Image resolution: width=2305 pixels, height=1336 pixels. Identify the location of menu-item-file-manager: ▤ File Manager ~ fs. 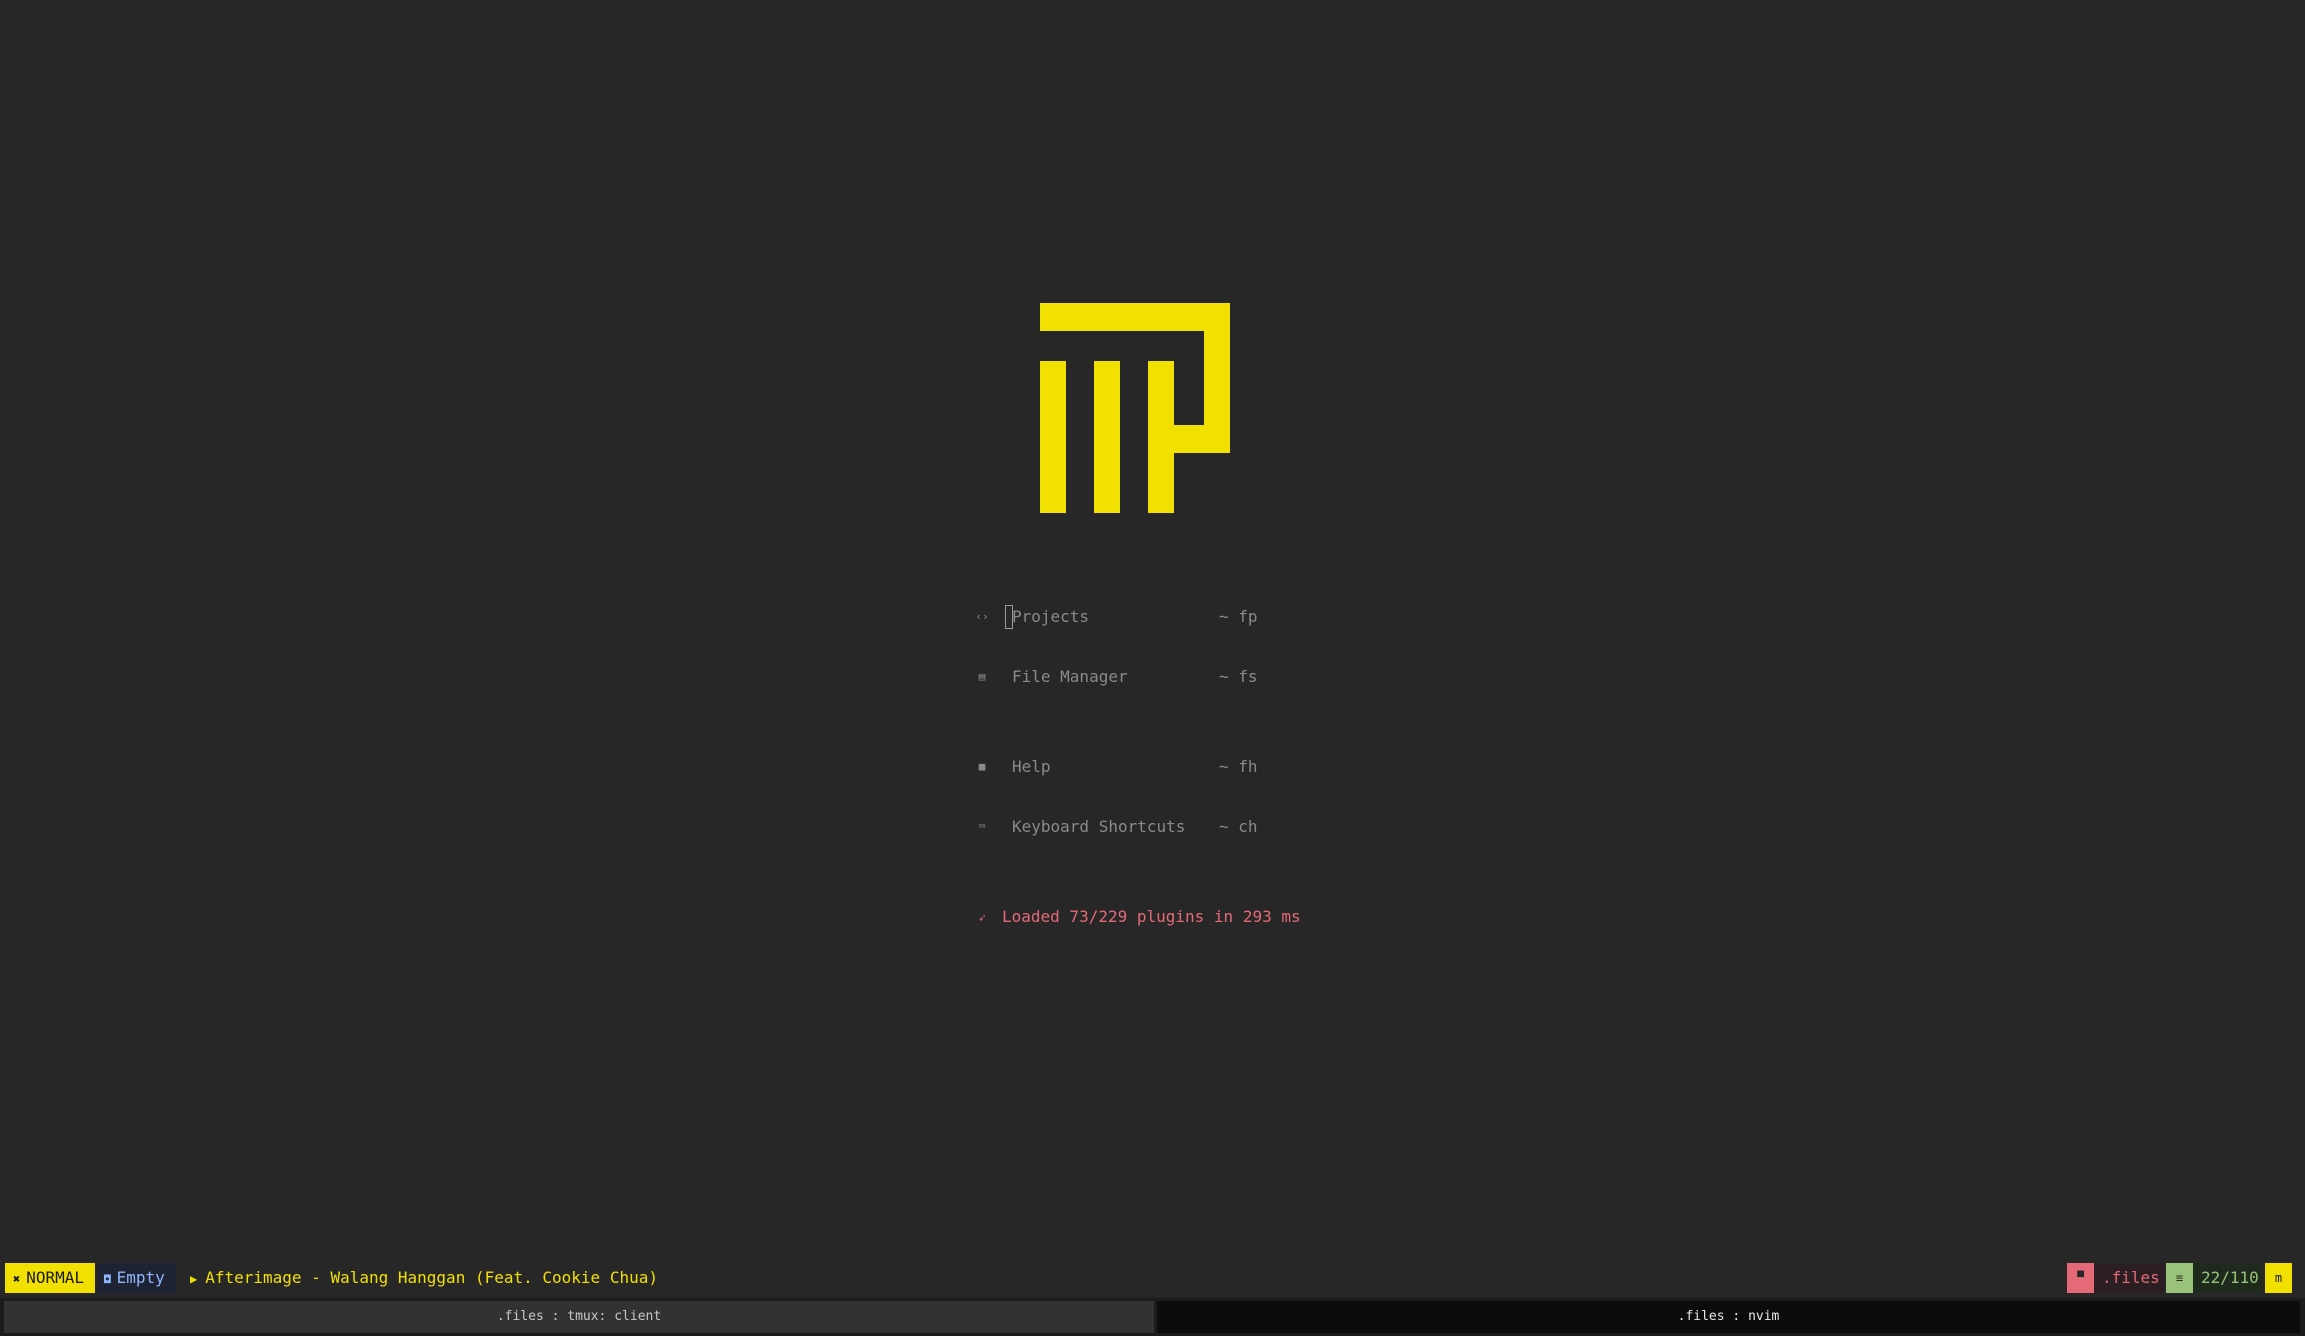
(1125, 677).